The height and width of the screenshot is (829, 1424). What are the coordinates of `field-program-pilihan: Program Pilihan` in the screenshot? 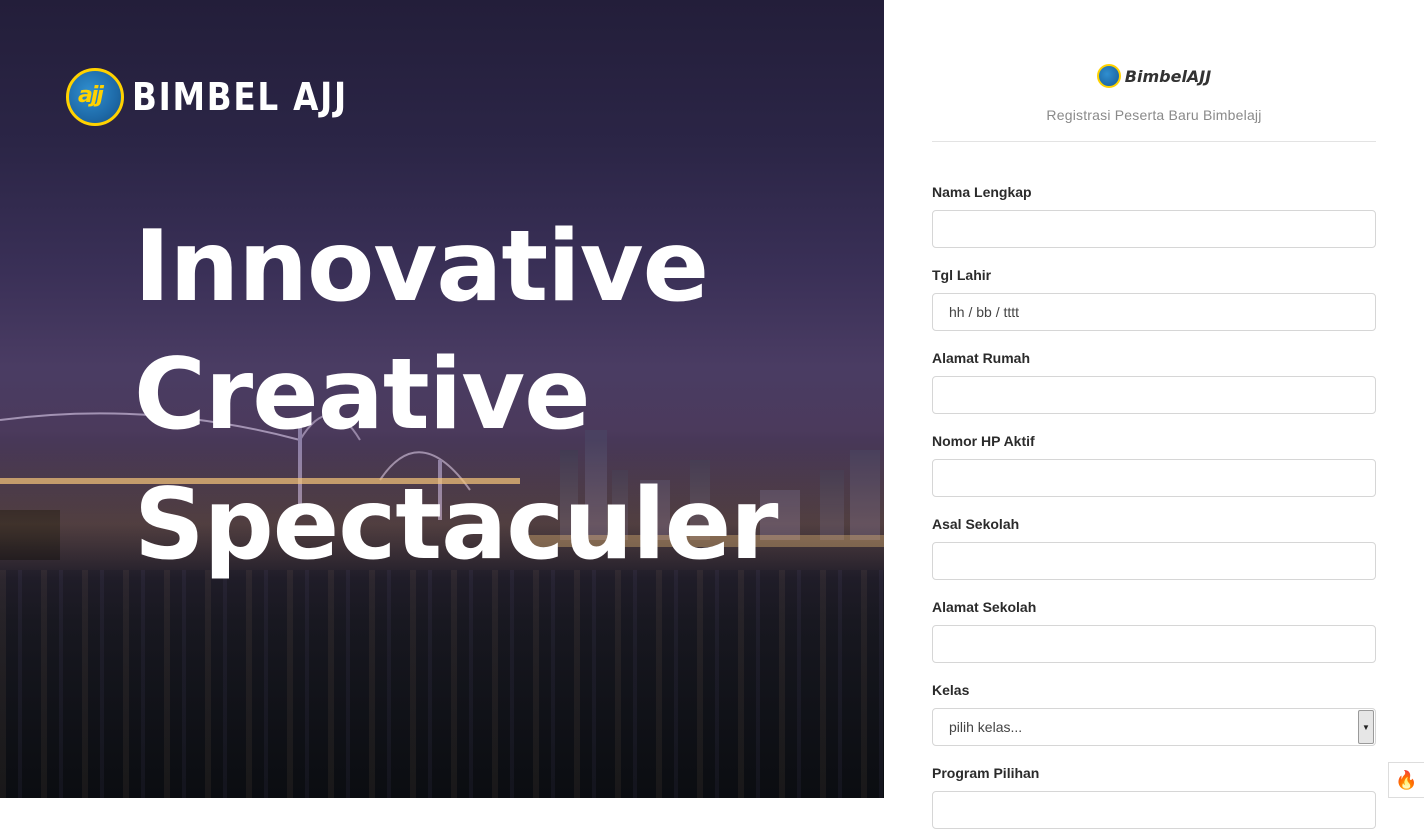 It's located at (1154, 797).